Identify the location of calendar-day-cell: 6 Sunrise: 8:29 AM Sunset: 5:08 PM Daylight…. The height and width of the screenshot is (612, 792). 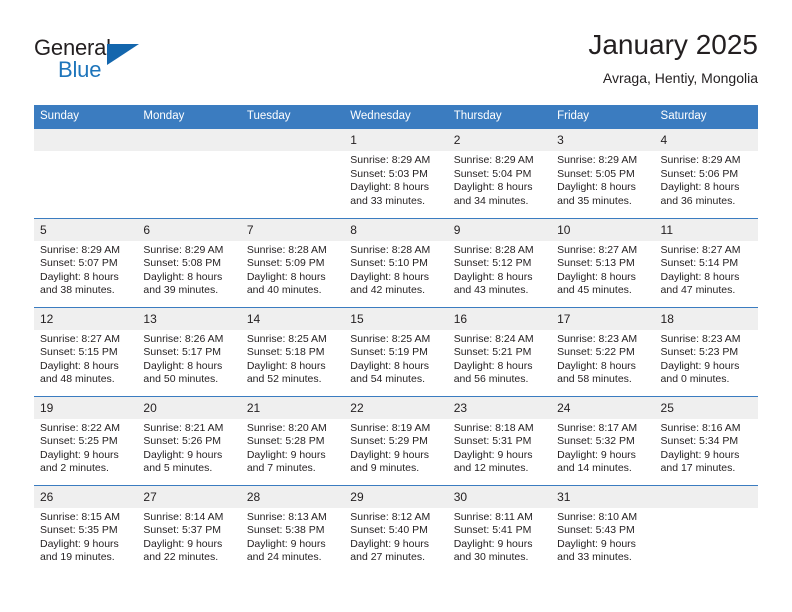
(189, 262).